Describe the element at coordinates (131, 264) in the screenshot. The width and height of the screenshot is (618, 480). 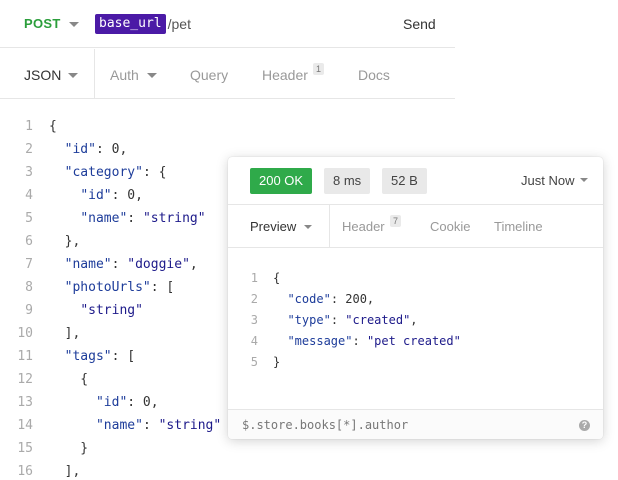
I see `code-text: "name": "doggie",` at that location.